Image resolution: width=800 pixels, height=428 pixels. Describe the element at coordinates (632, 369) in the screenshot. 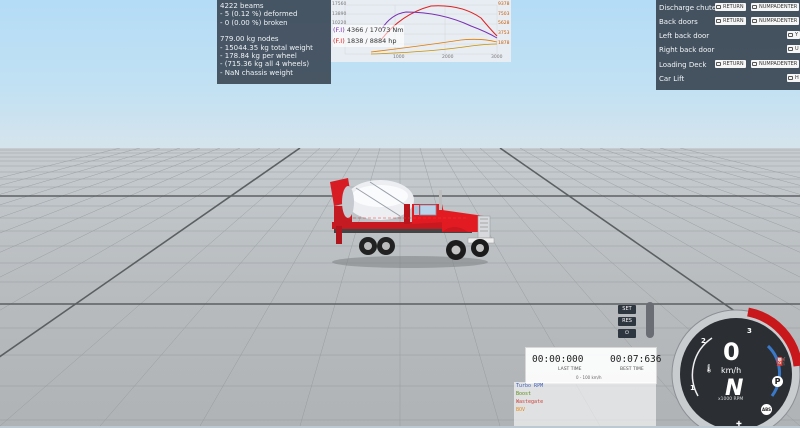

I see `best-time-label: BEST TIME` at that location.